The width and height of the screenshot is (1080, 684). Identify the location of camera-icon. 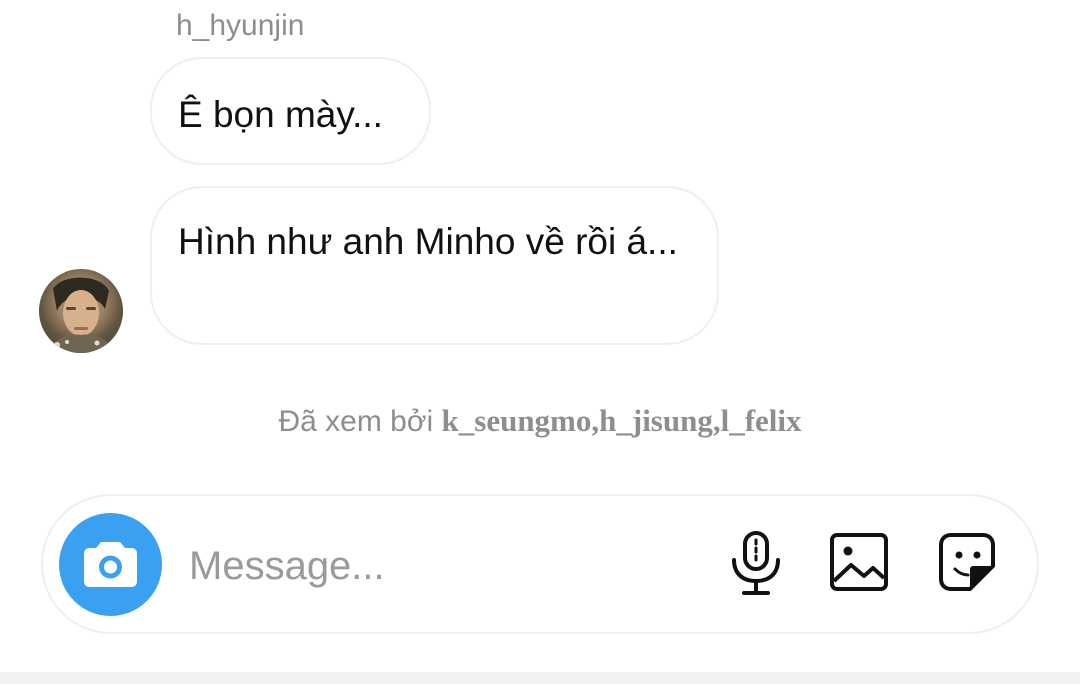
(110, 564).